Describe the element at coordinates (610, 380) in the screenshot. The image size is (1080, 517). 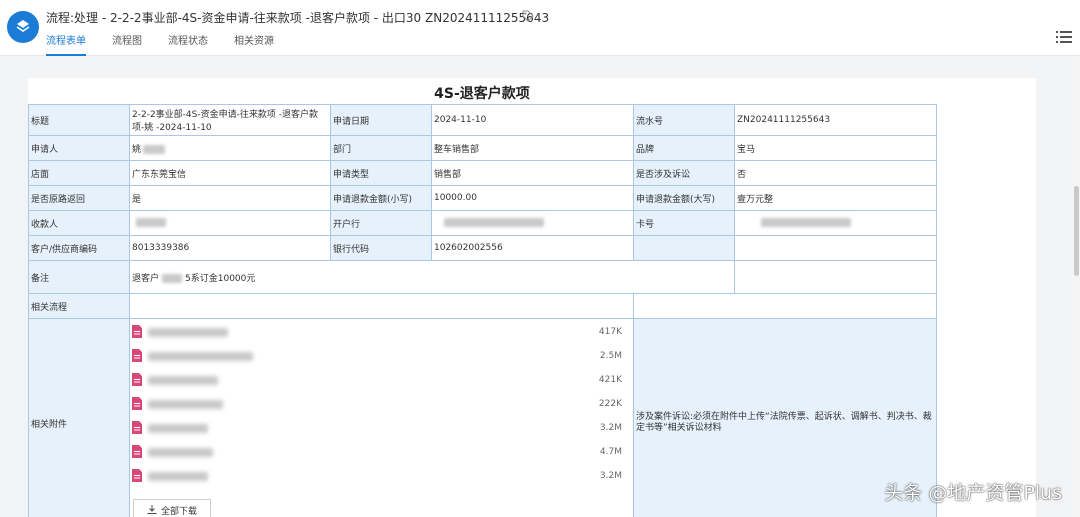
I see `attachment-size: 421K` at that location.